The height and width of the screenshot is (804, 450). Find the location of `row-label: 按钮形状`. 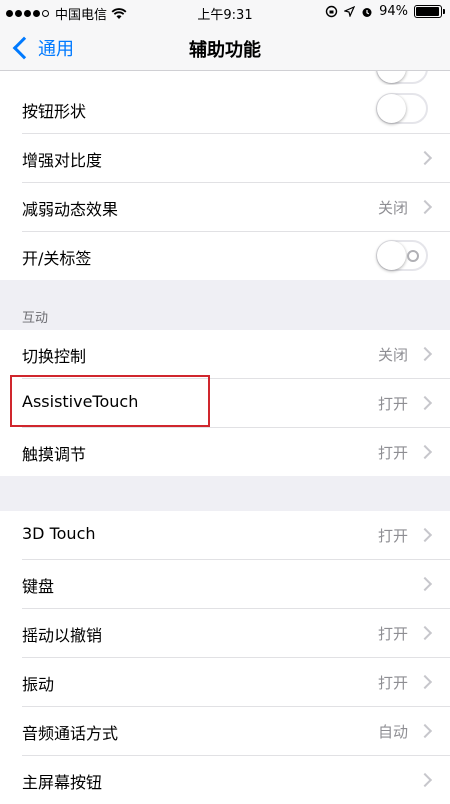

row-label: 按钮形状 is located at coordinates (54, 111).